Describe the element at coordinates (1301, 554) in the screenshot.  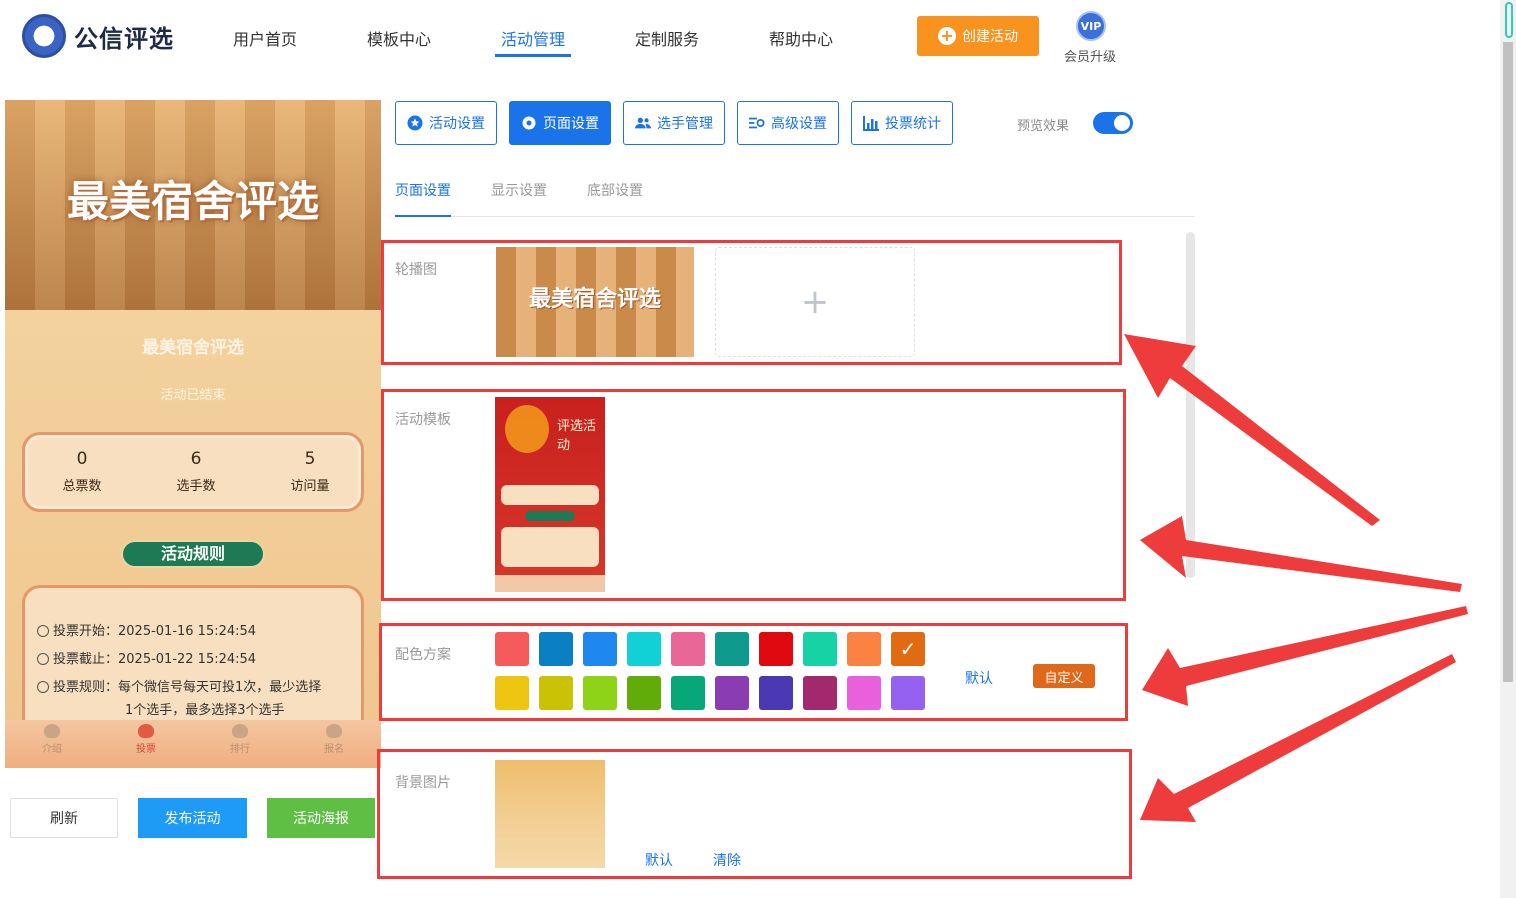
I see `arrow-to-template` at that location.